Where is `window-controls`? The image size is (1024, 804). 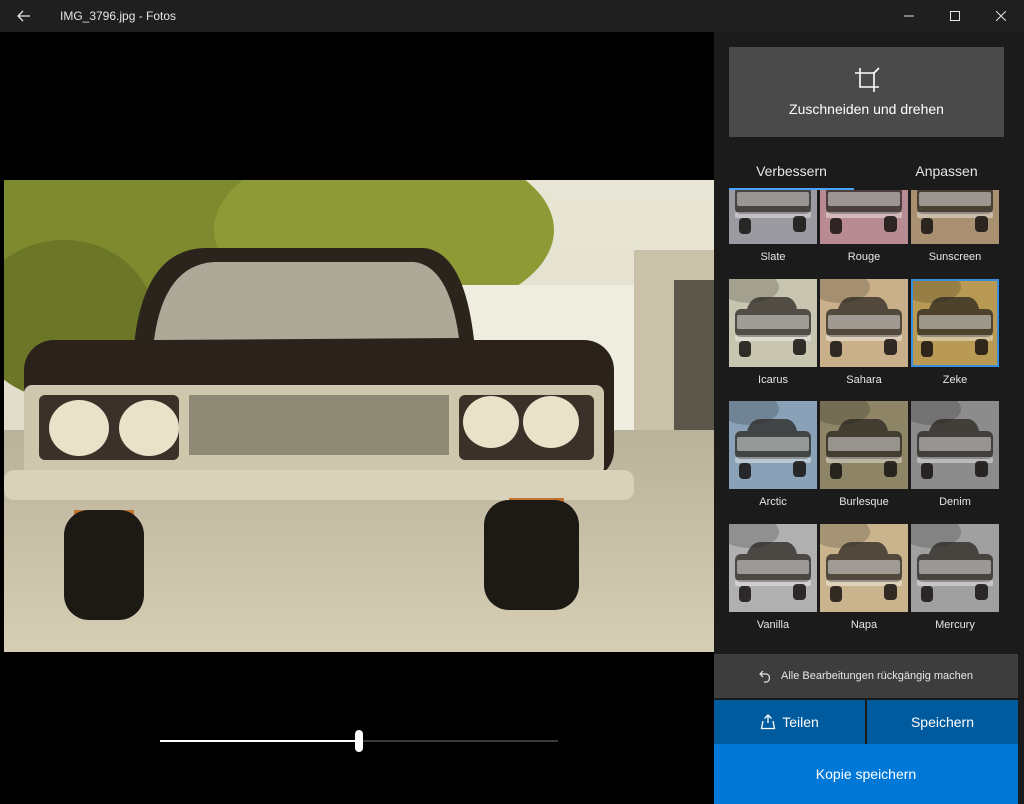
window-controls is located at coordinates (955, 16).